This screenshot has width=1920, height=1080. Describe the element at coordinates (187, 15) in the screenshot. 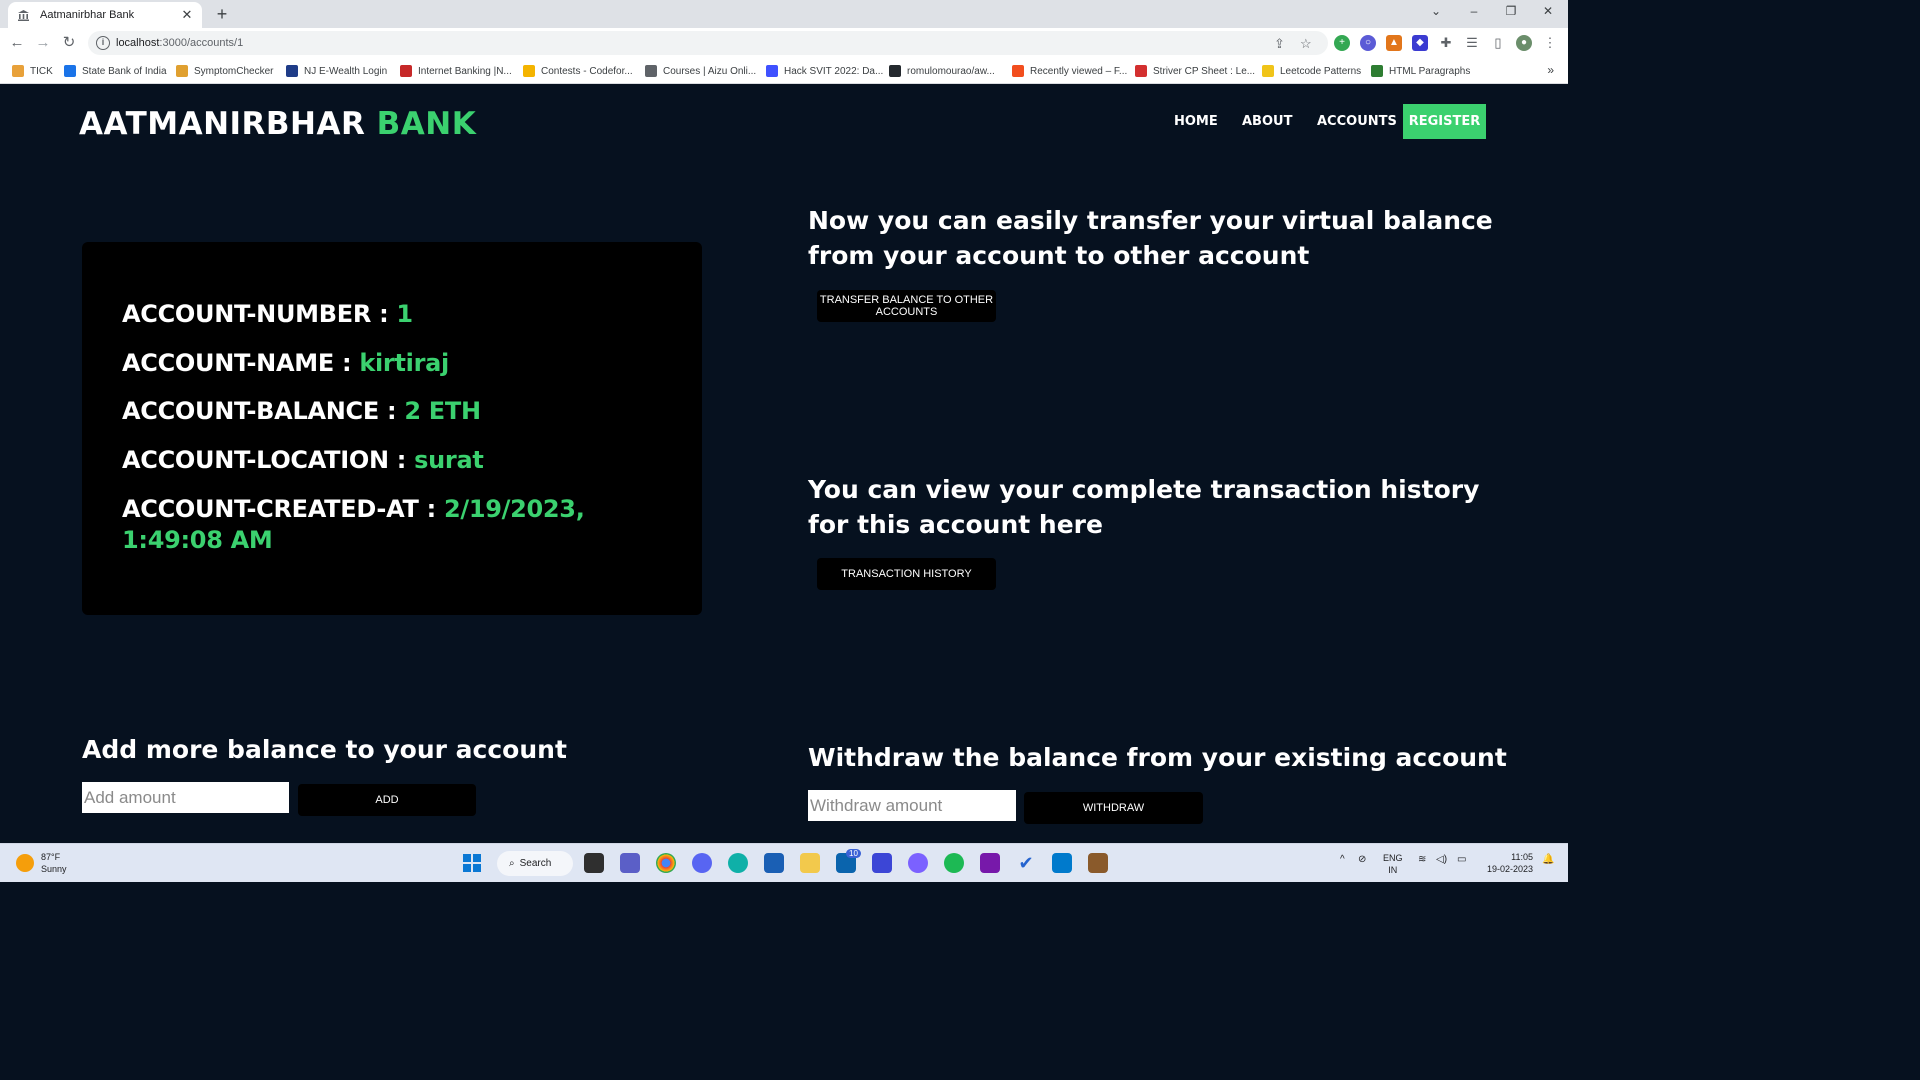

I see `close-tab-icon: ✕` at that location.